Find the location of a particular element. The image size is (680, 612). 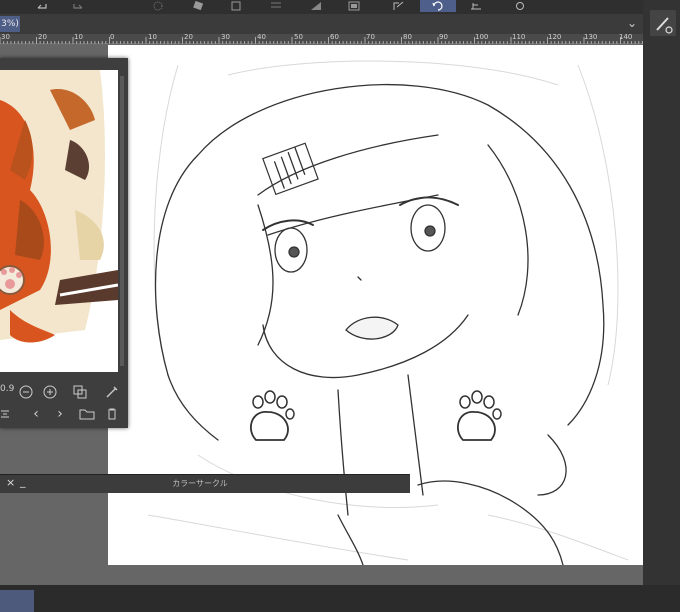

ruler-tick: 70 is located at coordinates (370, 37).